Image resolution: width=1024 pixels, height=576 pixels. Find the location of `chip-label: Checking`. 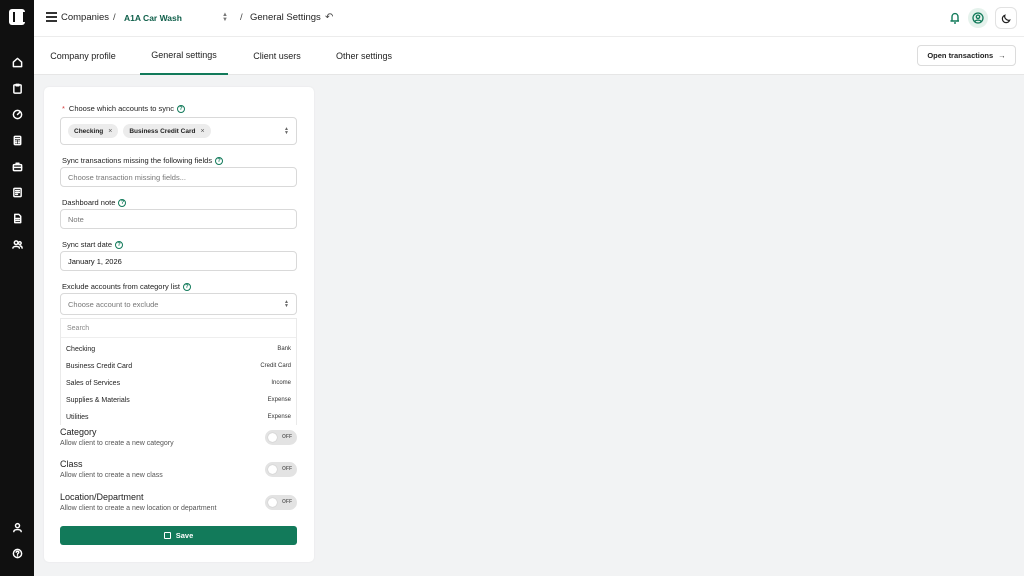

chip-label: Checking is located at coordinates (89, 131).